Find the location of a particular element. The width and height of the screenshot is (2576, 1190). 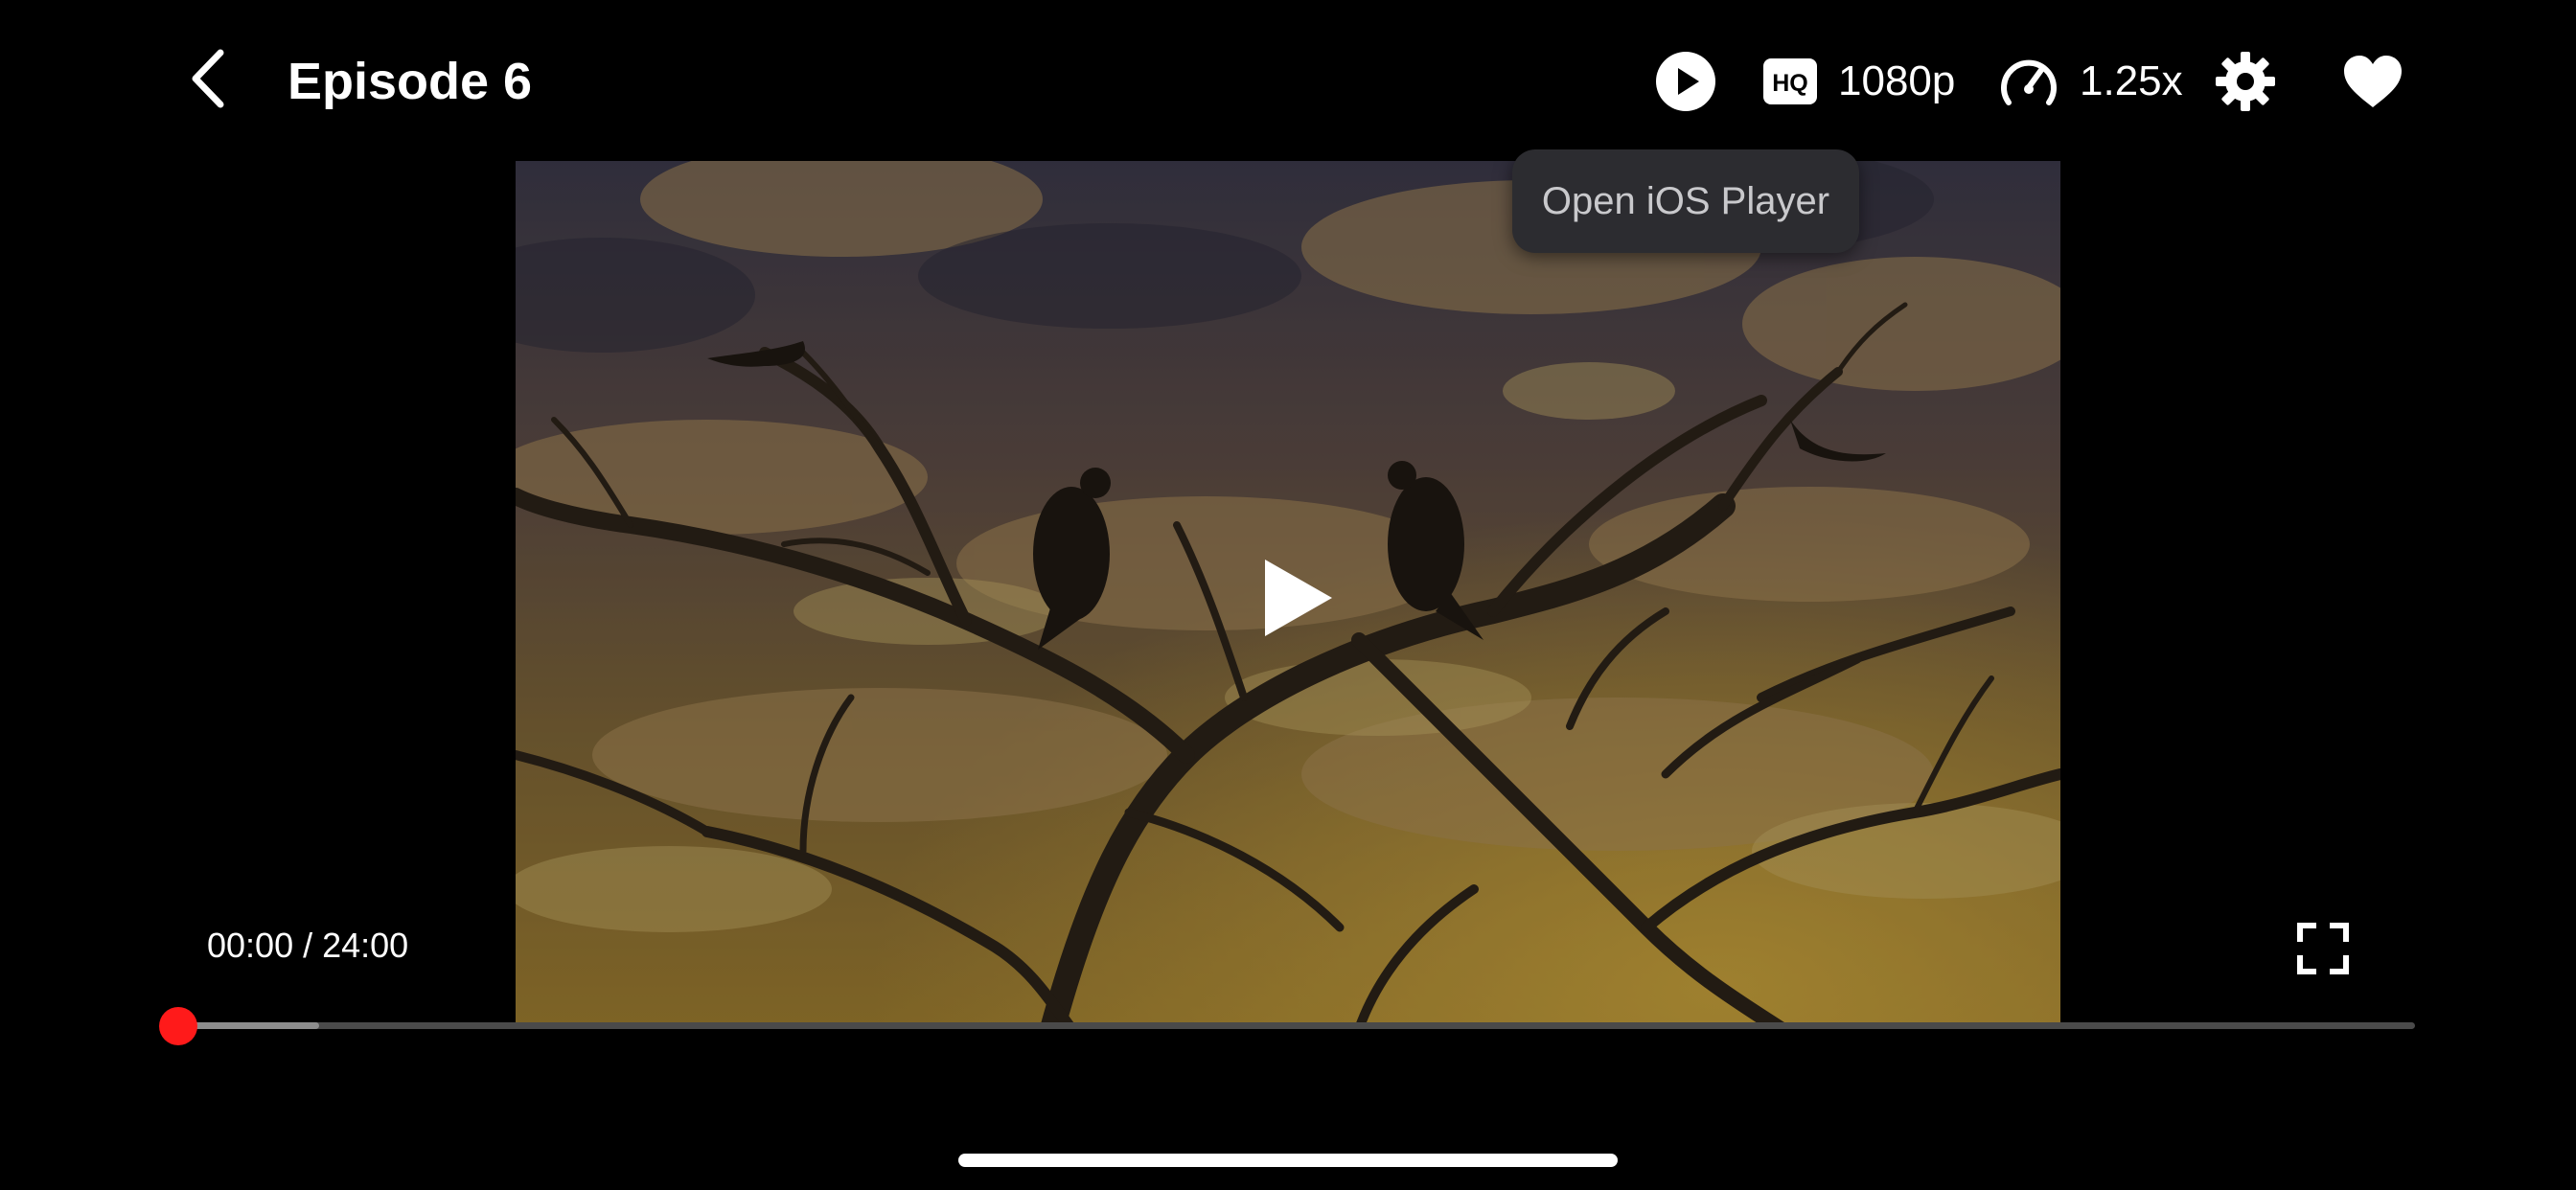

scrubber-thumb is located at coordinates (178, 1026).